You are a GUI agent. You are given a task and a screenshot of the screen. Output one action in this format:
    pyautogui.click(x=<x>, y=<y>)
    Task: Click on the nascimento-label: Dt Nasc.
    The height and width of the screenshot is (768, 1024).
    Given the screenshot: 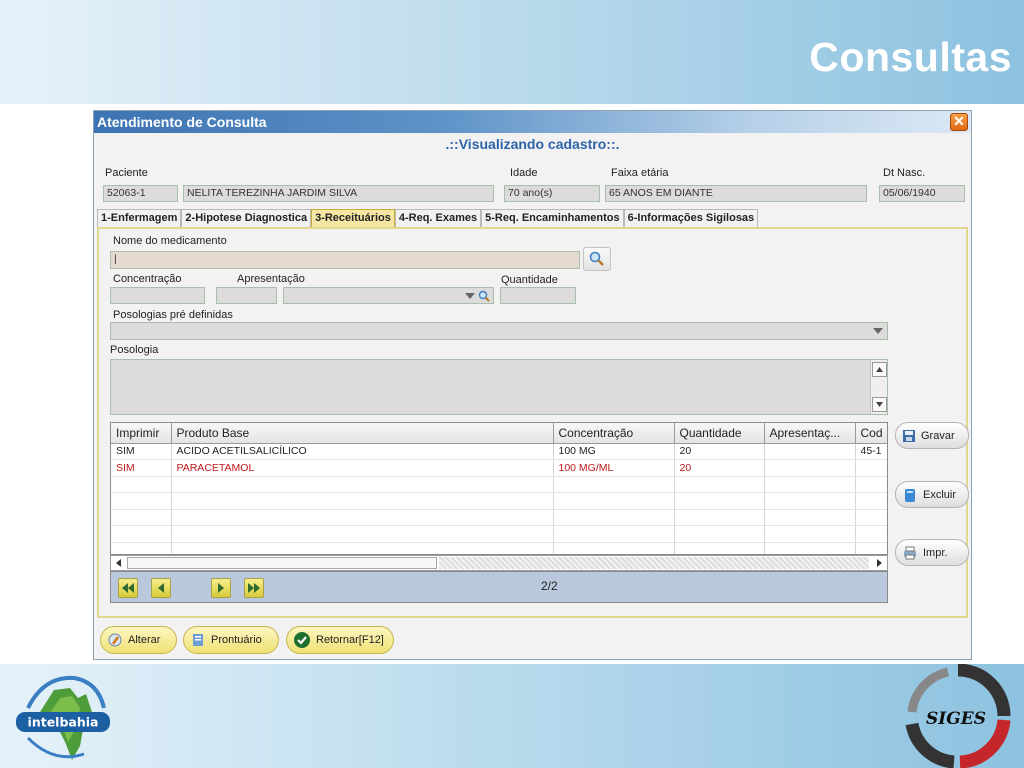 What is the action you would take?
    pyautogui.click(x=904, y=173)
    